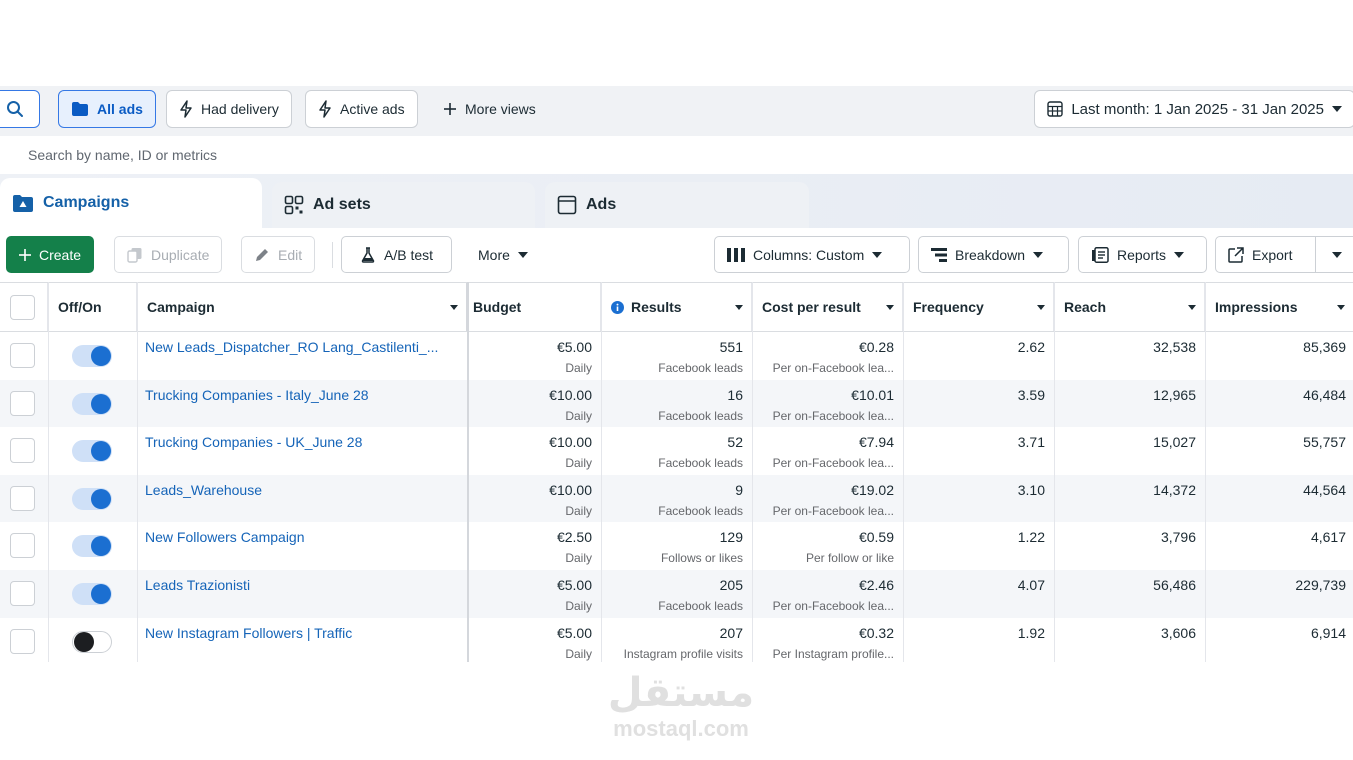  What do you see at coordinates (1031, 585) in the screenshot?
I see `frequency-value: 4.07` at bounding box center [1031, 585].